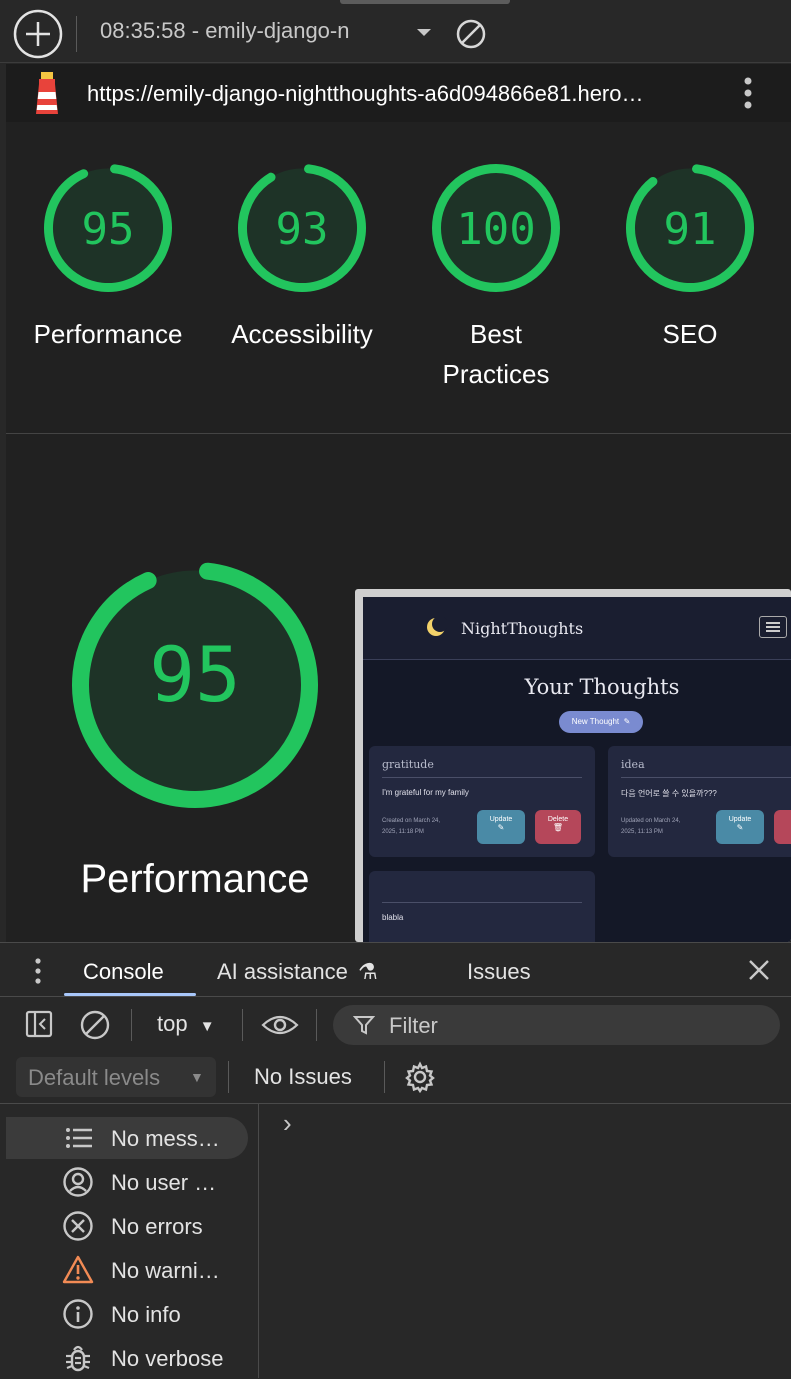  I want to click on sidebar-item-verbose: No verbose, so click(127, 1358).